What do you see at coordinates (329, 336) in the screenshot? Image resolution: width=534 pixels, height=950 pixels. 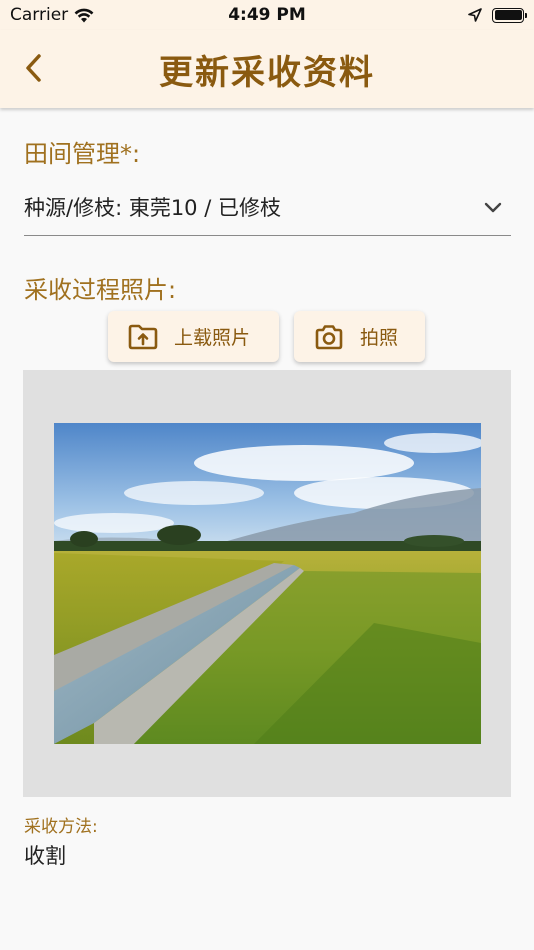 I see `camera-icon` at bounding box center [329, 336].